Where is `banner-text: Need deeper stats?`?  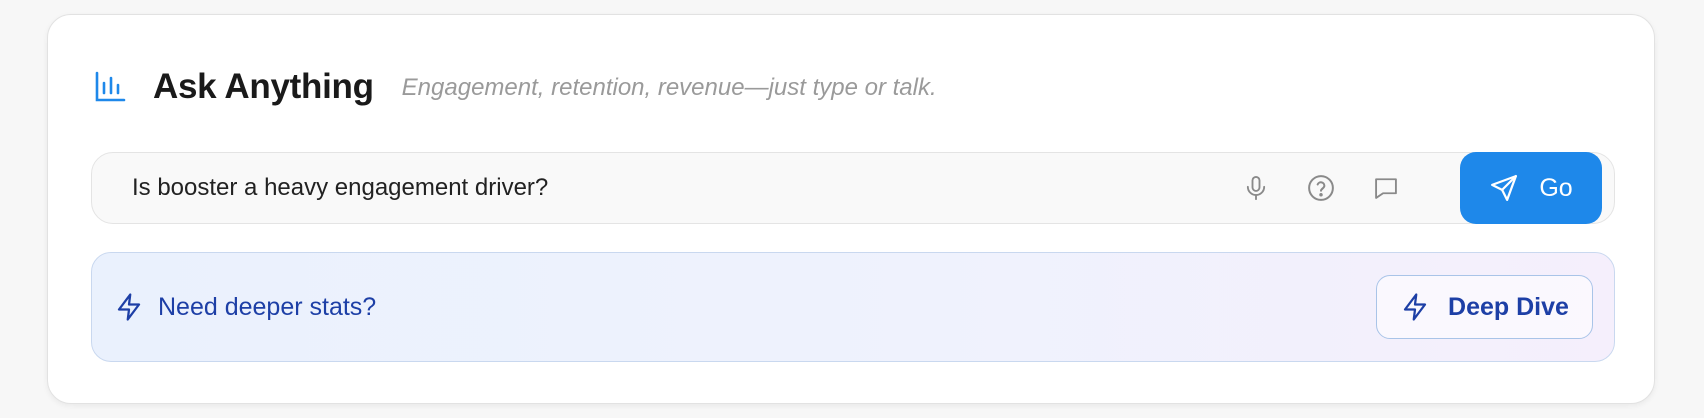
banner-text: Need deeper stats? is located at coordinates (267, 306).